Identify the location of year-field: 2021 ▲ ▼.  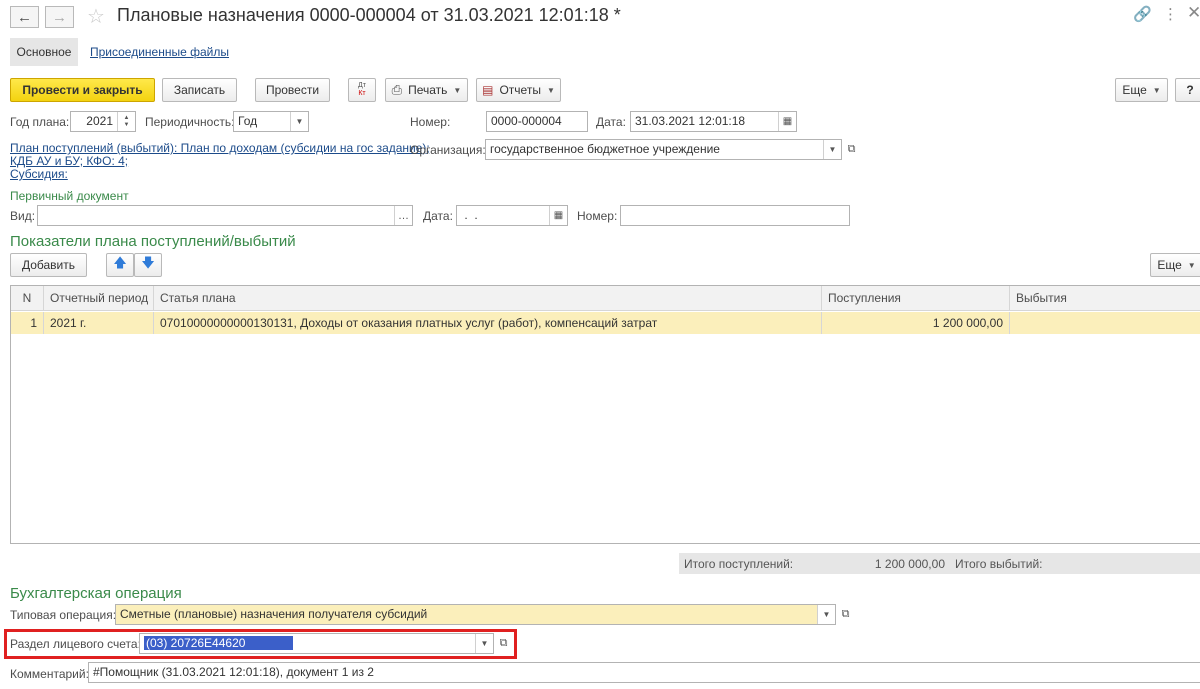
(103, 121).